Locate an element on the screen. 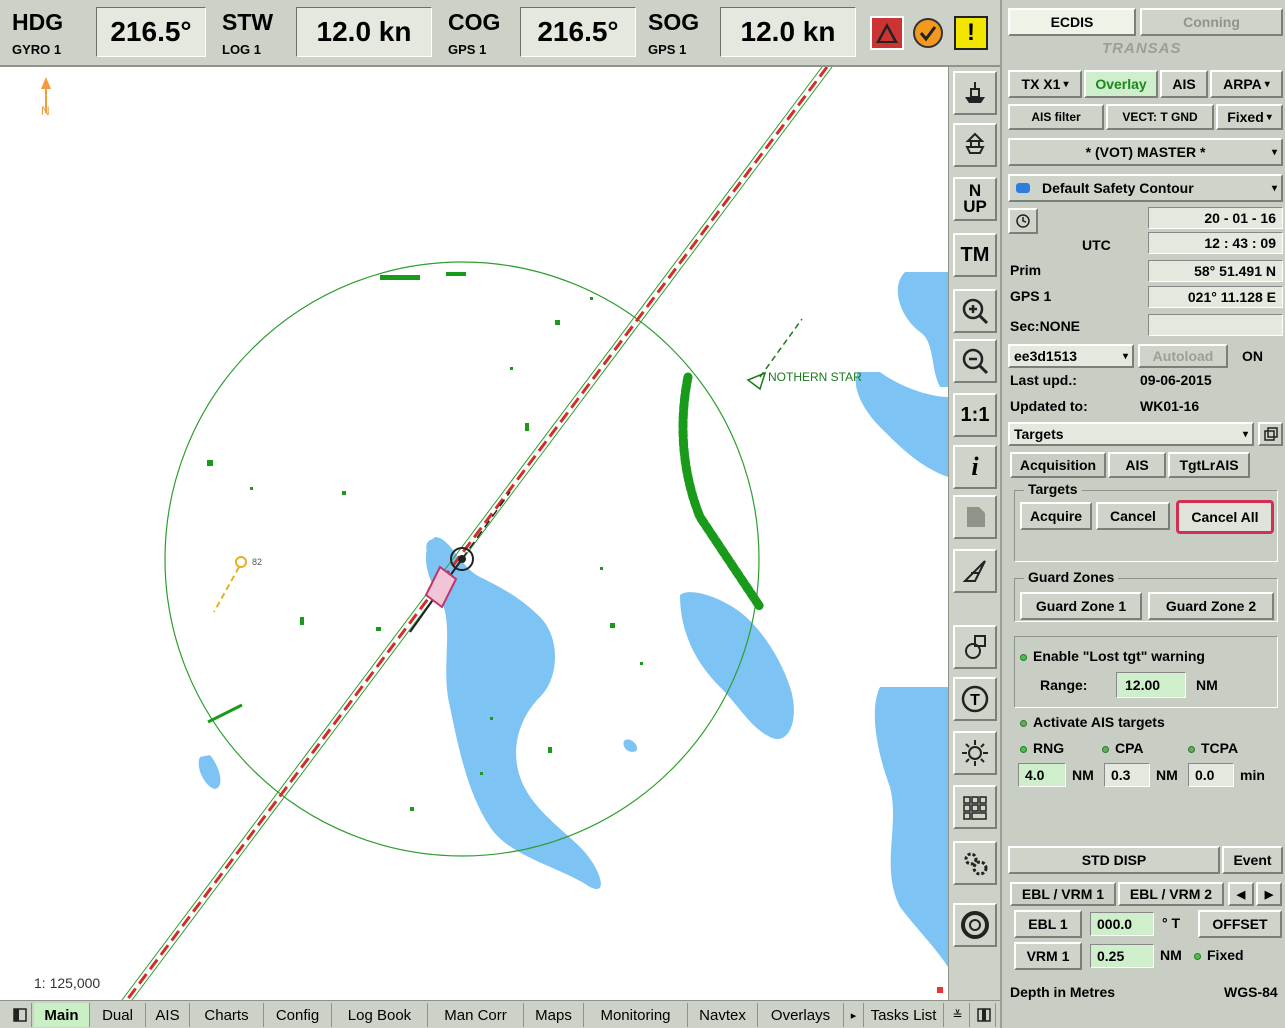 The height and width of the screenshot is (1028, 1285). cancel-all-button: Cancel All is located at coordinates (1225, 517).